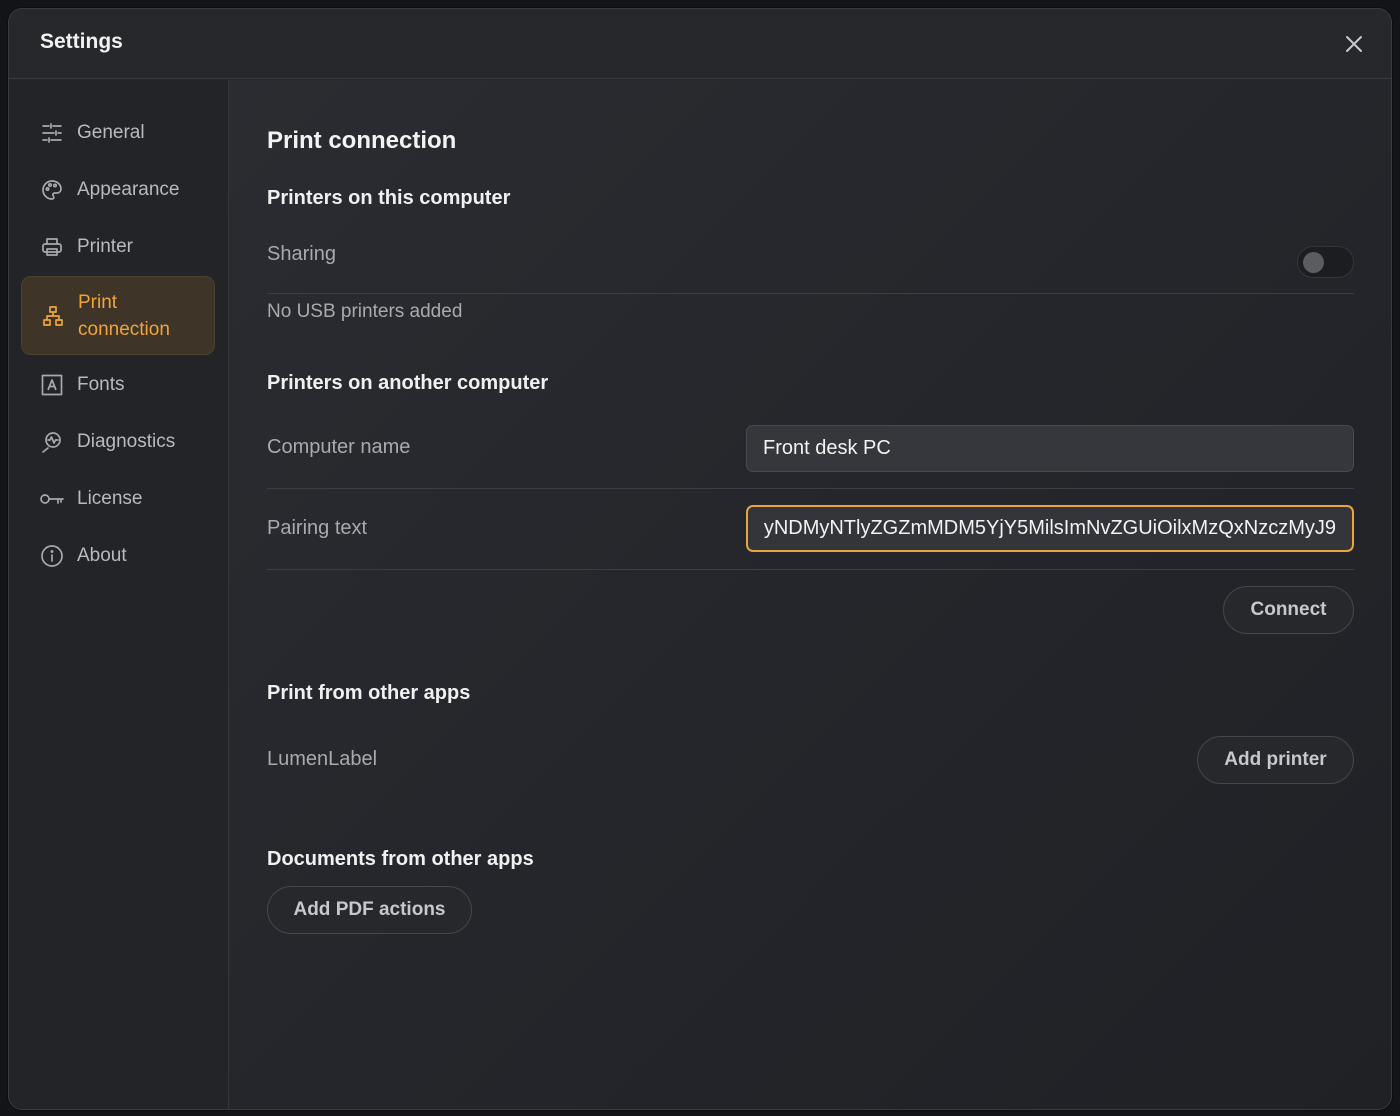 This screenshot has width=1400, height=1116. Describe the element at coordinates (1325, 262) in the screenshot. I see `sharing-toggle` at that location.